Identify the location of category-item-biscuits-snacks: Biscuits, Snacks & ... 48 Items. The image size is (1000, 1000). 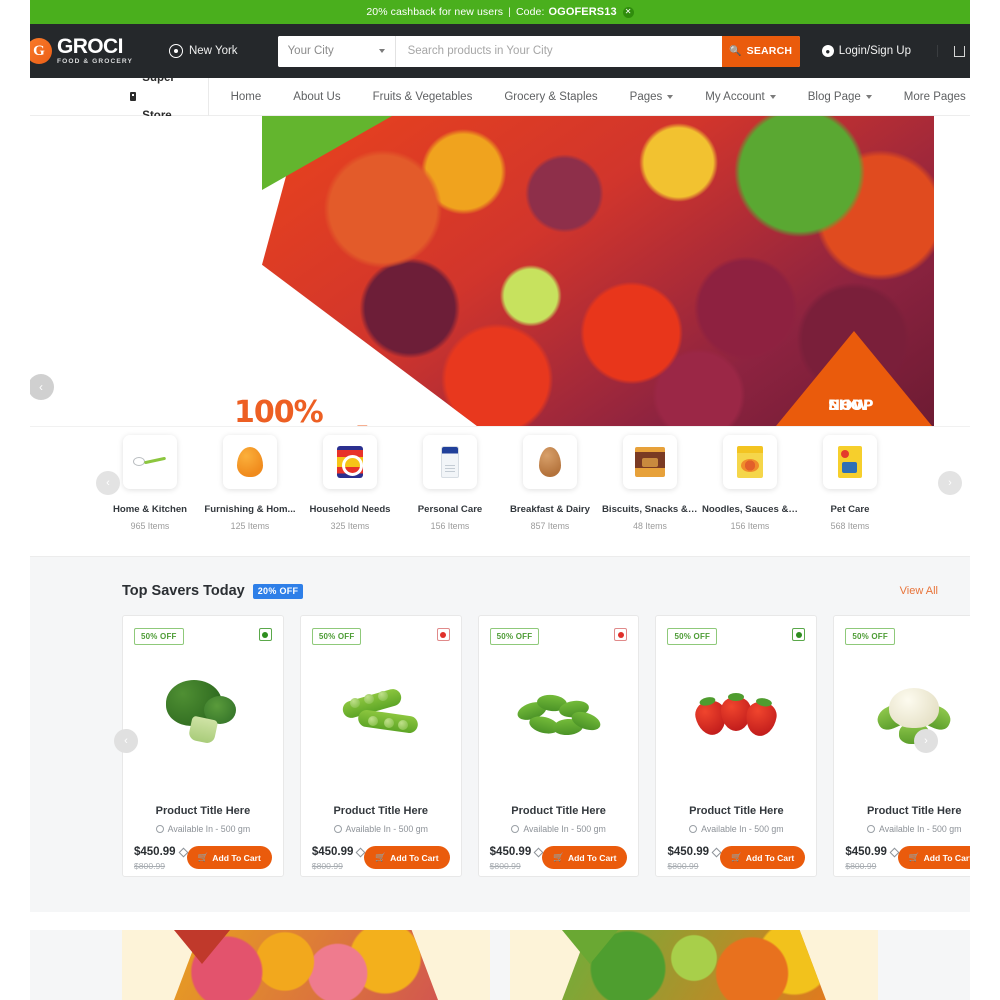
(650, 483).